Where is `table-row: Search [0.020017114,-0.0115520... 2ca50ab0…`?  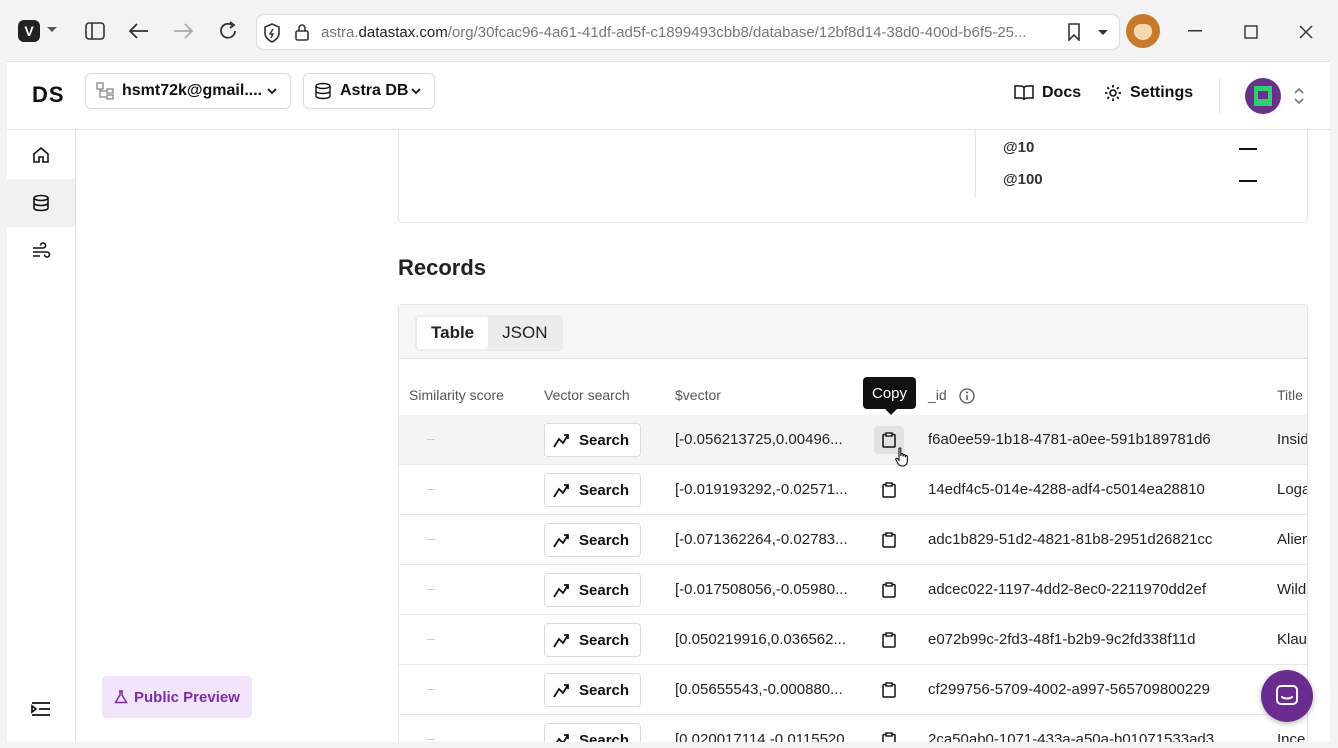 table-row: Search [0.020017114,-0.0115520... 2ca50ab0… is located at coordinates (853, 728).